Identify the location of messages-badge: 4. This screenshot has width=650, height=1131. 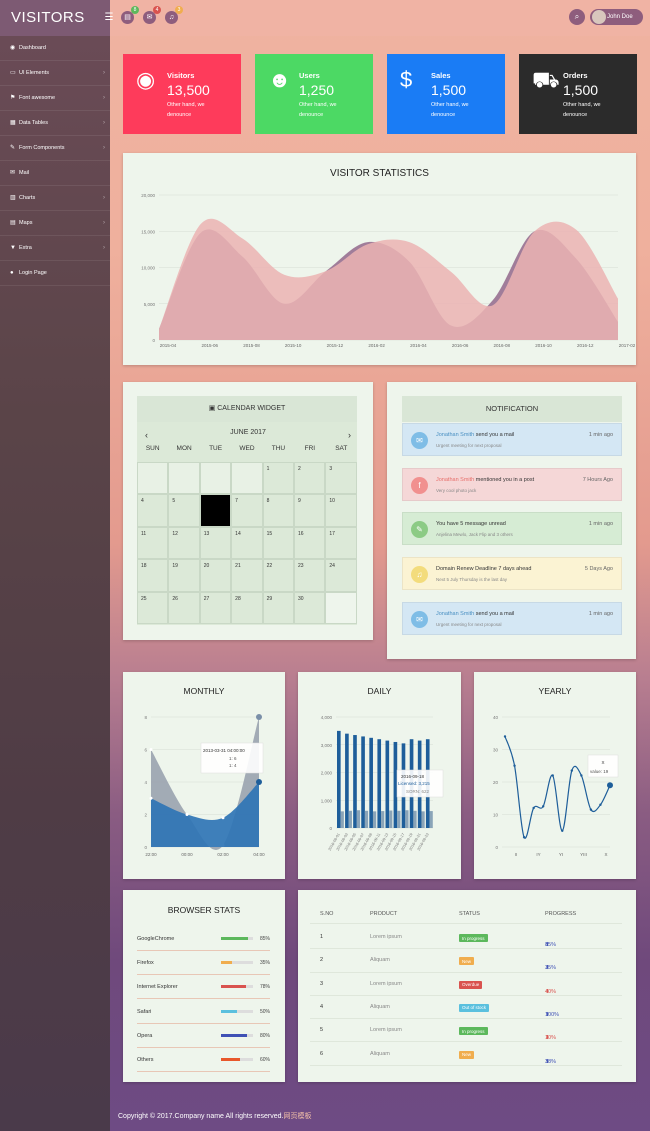
(157, 10).